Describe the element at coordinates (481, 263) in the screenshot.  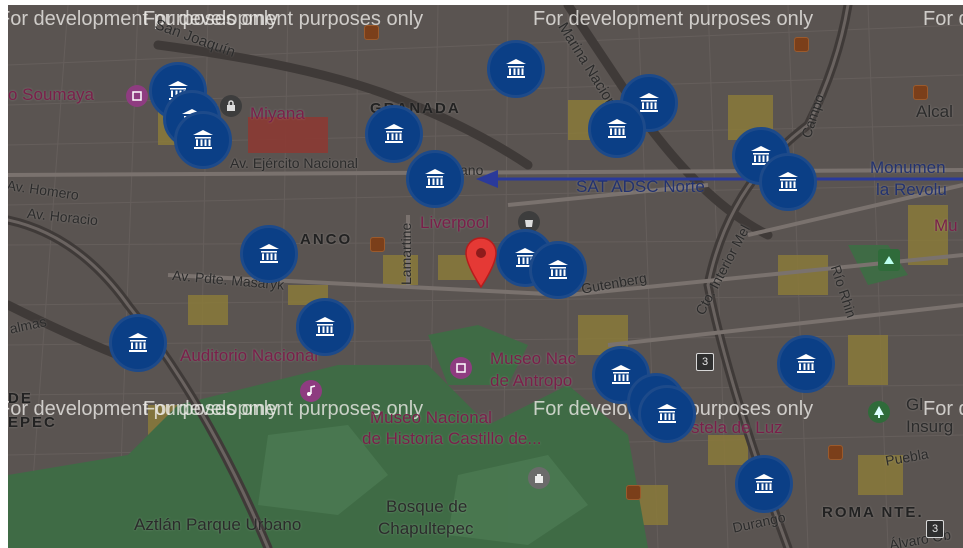
I see `red-location-pin-icon` at that location.